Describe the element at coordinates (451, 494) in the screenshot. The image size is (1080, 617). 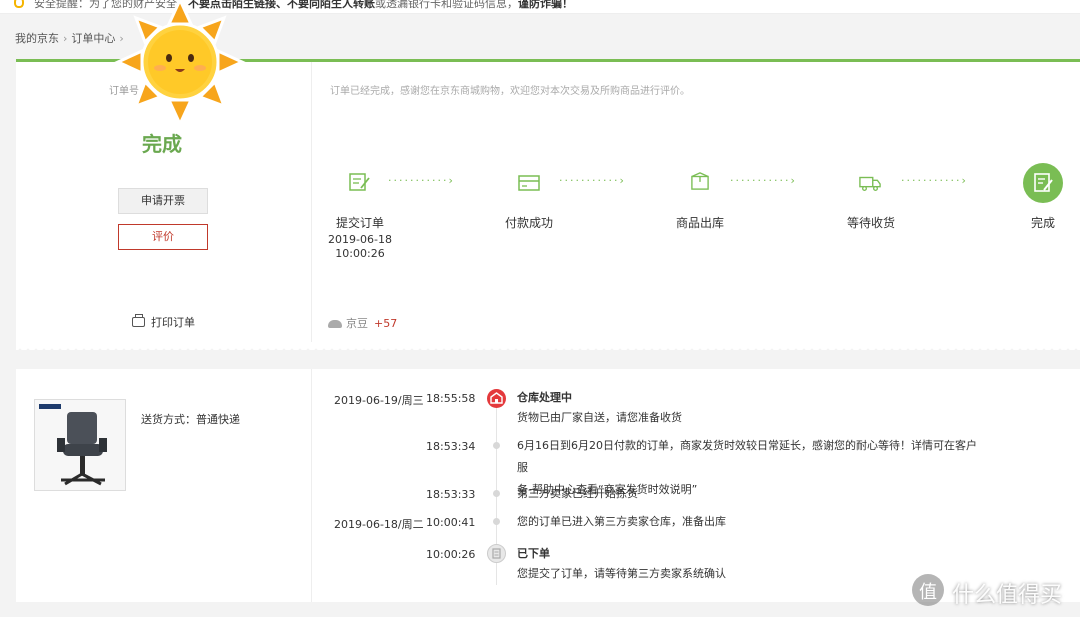
I see `timeline-time: 18:53:33` at that location.